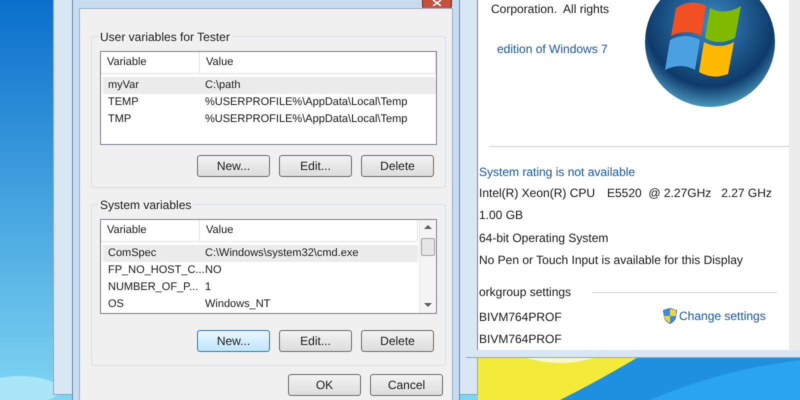 The height and width of the screenshot is (400, 800). What do you see at coordinates (260, 304) in the screenshot?
I see `list-row: OS Windows_NT` at bounding box center [260, 304].